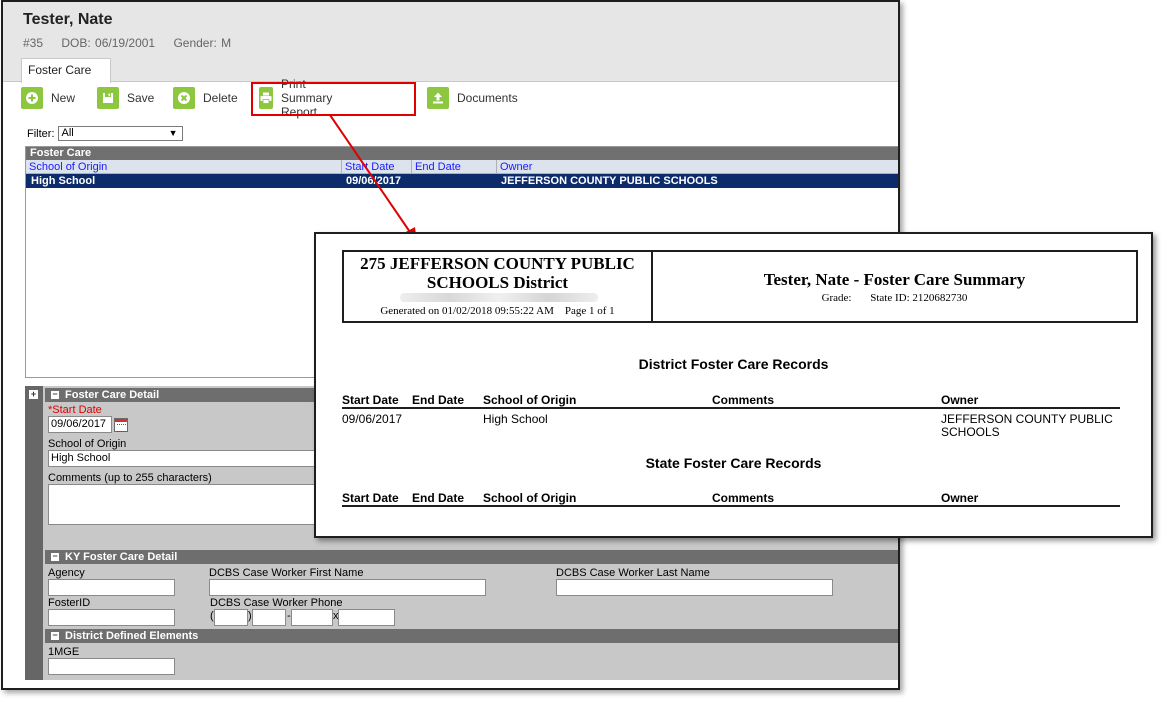 This screenshot has height=705, width=1167. I want to click on district-col-comments: Comments, so click(743, 400).